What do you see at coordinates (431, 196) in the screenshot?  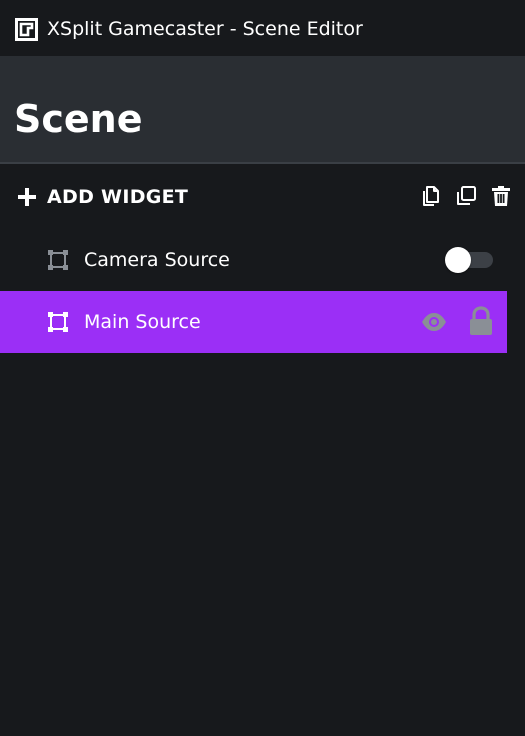 I see `copy-icon` at bounding box center [431, 196].